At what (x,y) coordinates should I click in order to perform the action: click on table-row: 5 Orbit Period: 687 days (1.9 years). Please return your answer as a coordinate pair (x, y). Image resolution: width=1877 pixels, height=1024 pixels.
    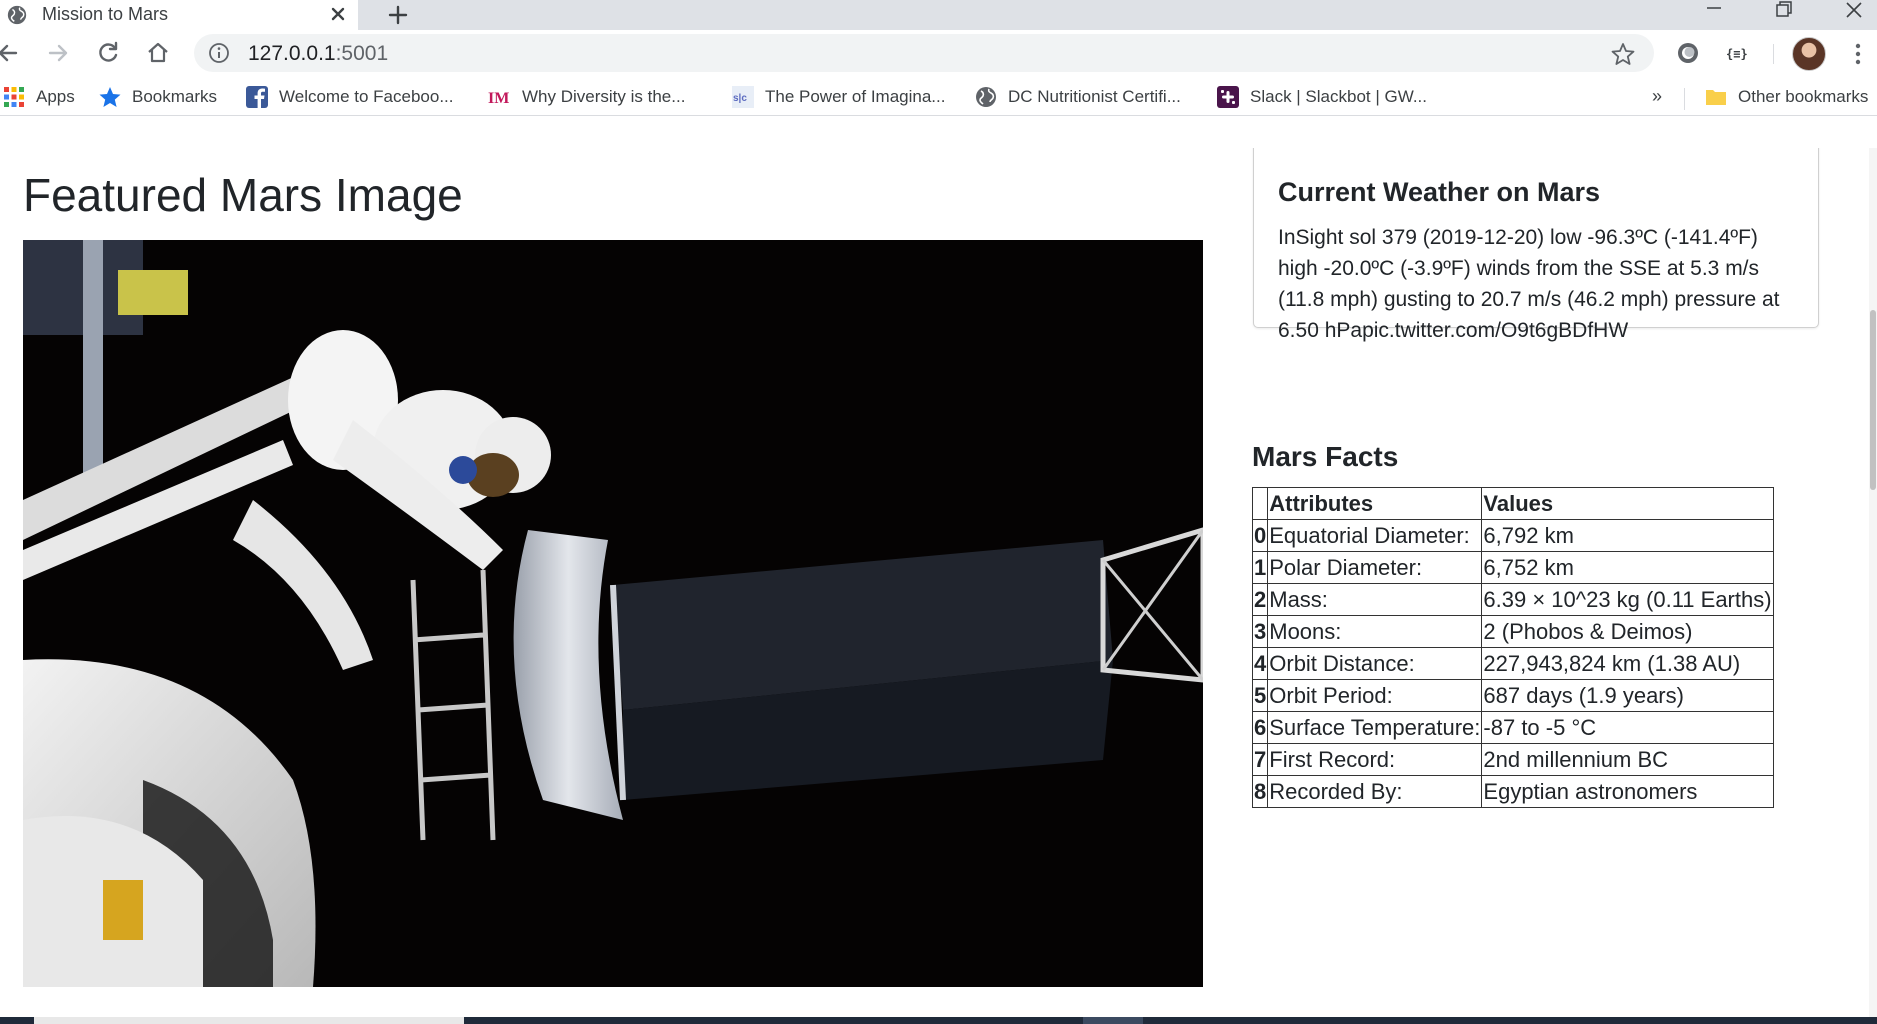
    Looking at the image, I should click on (1512, 695).